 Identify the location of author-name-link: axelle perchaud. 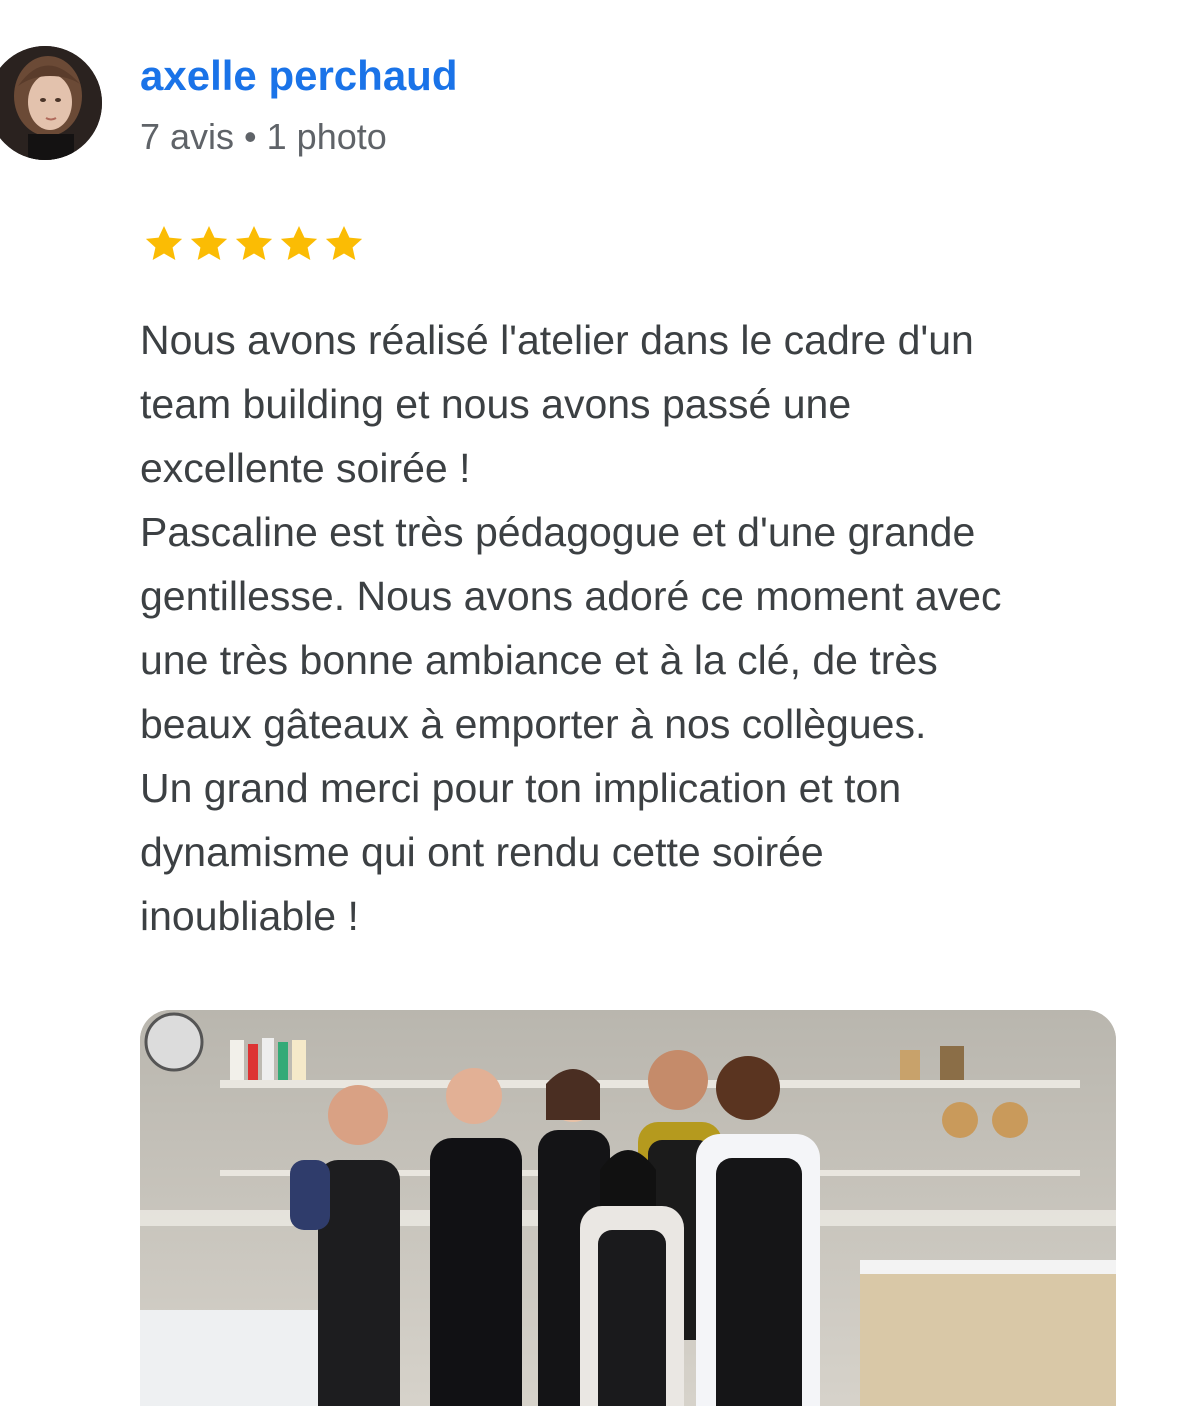
(298, 76).